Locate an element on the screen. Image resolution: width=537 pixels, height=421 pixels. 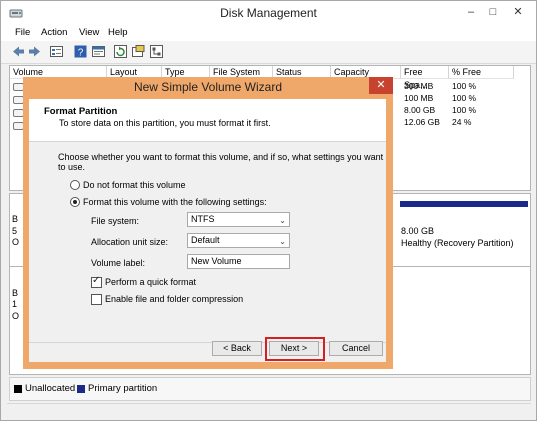
row-free-space: 12.06 GB is located at coordinates (422, 122).